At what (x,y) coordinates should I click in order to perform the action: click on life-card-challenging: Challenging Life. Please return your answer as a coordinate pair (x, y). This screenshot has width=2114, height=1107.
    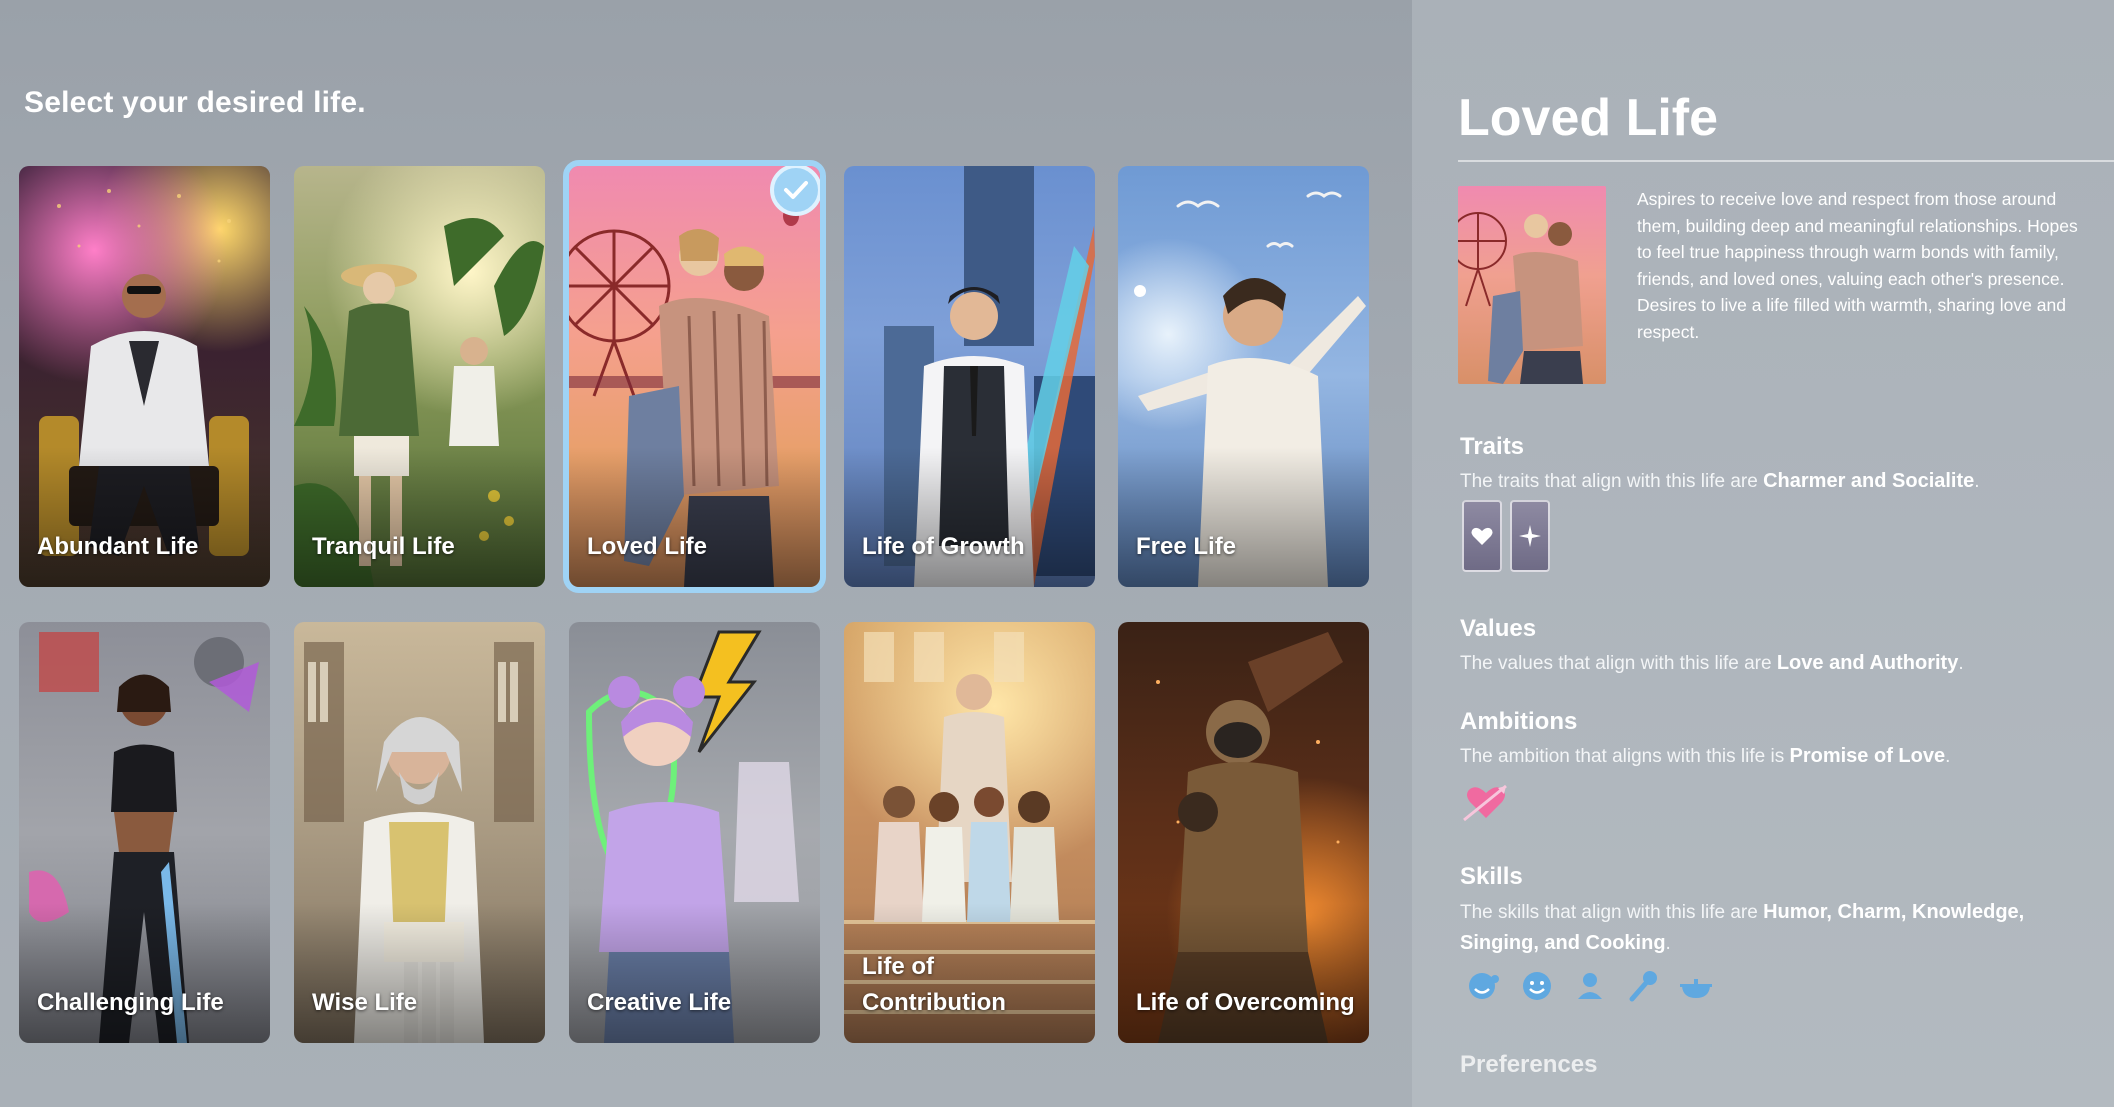
    Looking at the image, I should click on (144, 832).